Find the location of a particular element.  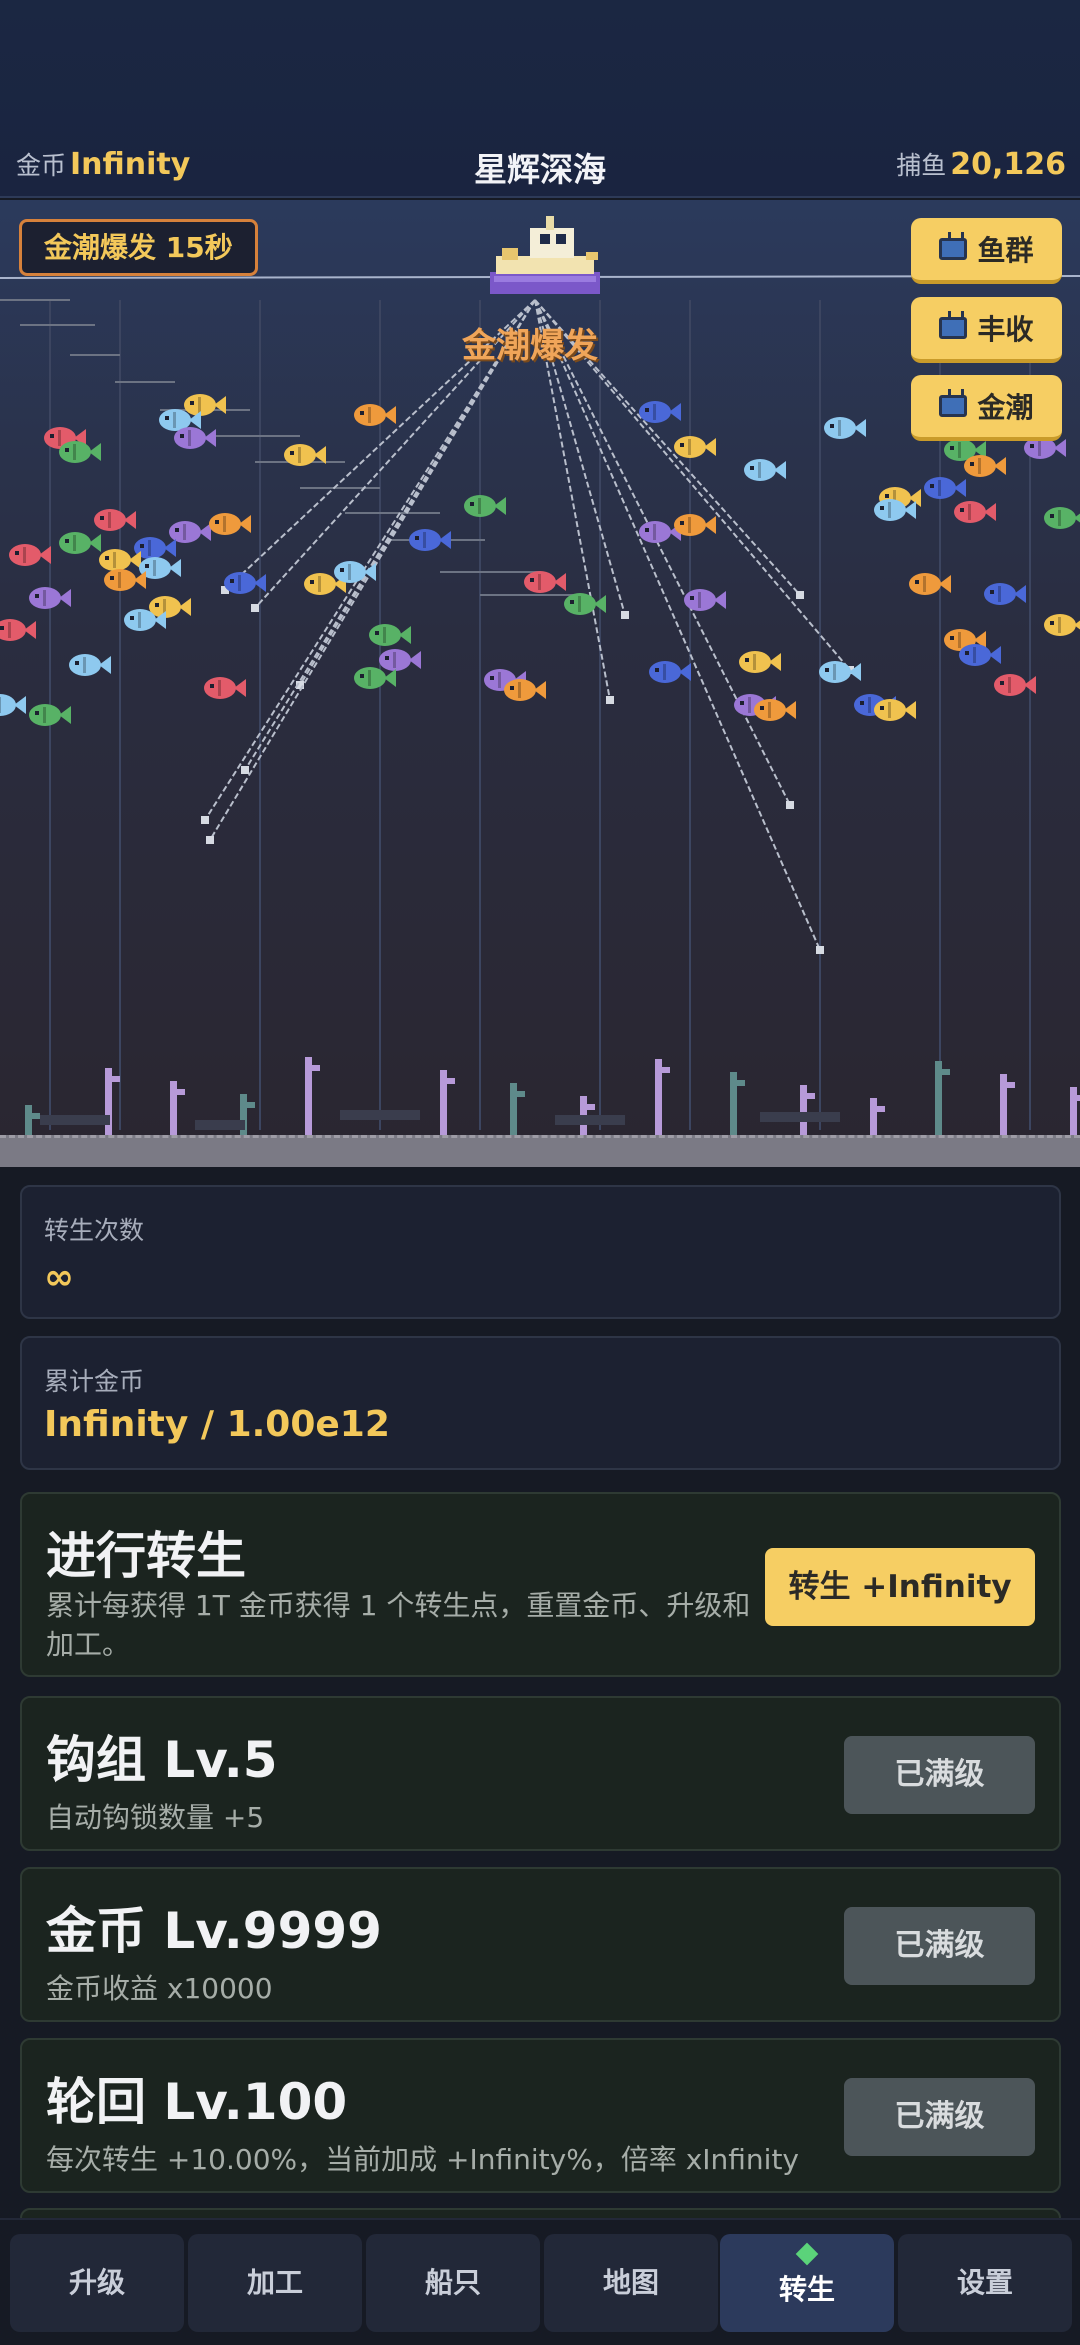

rebirth-count-value: ∞ is located at coordinates (59, 1277).